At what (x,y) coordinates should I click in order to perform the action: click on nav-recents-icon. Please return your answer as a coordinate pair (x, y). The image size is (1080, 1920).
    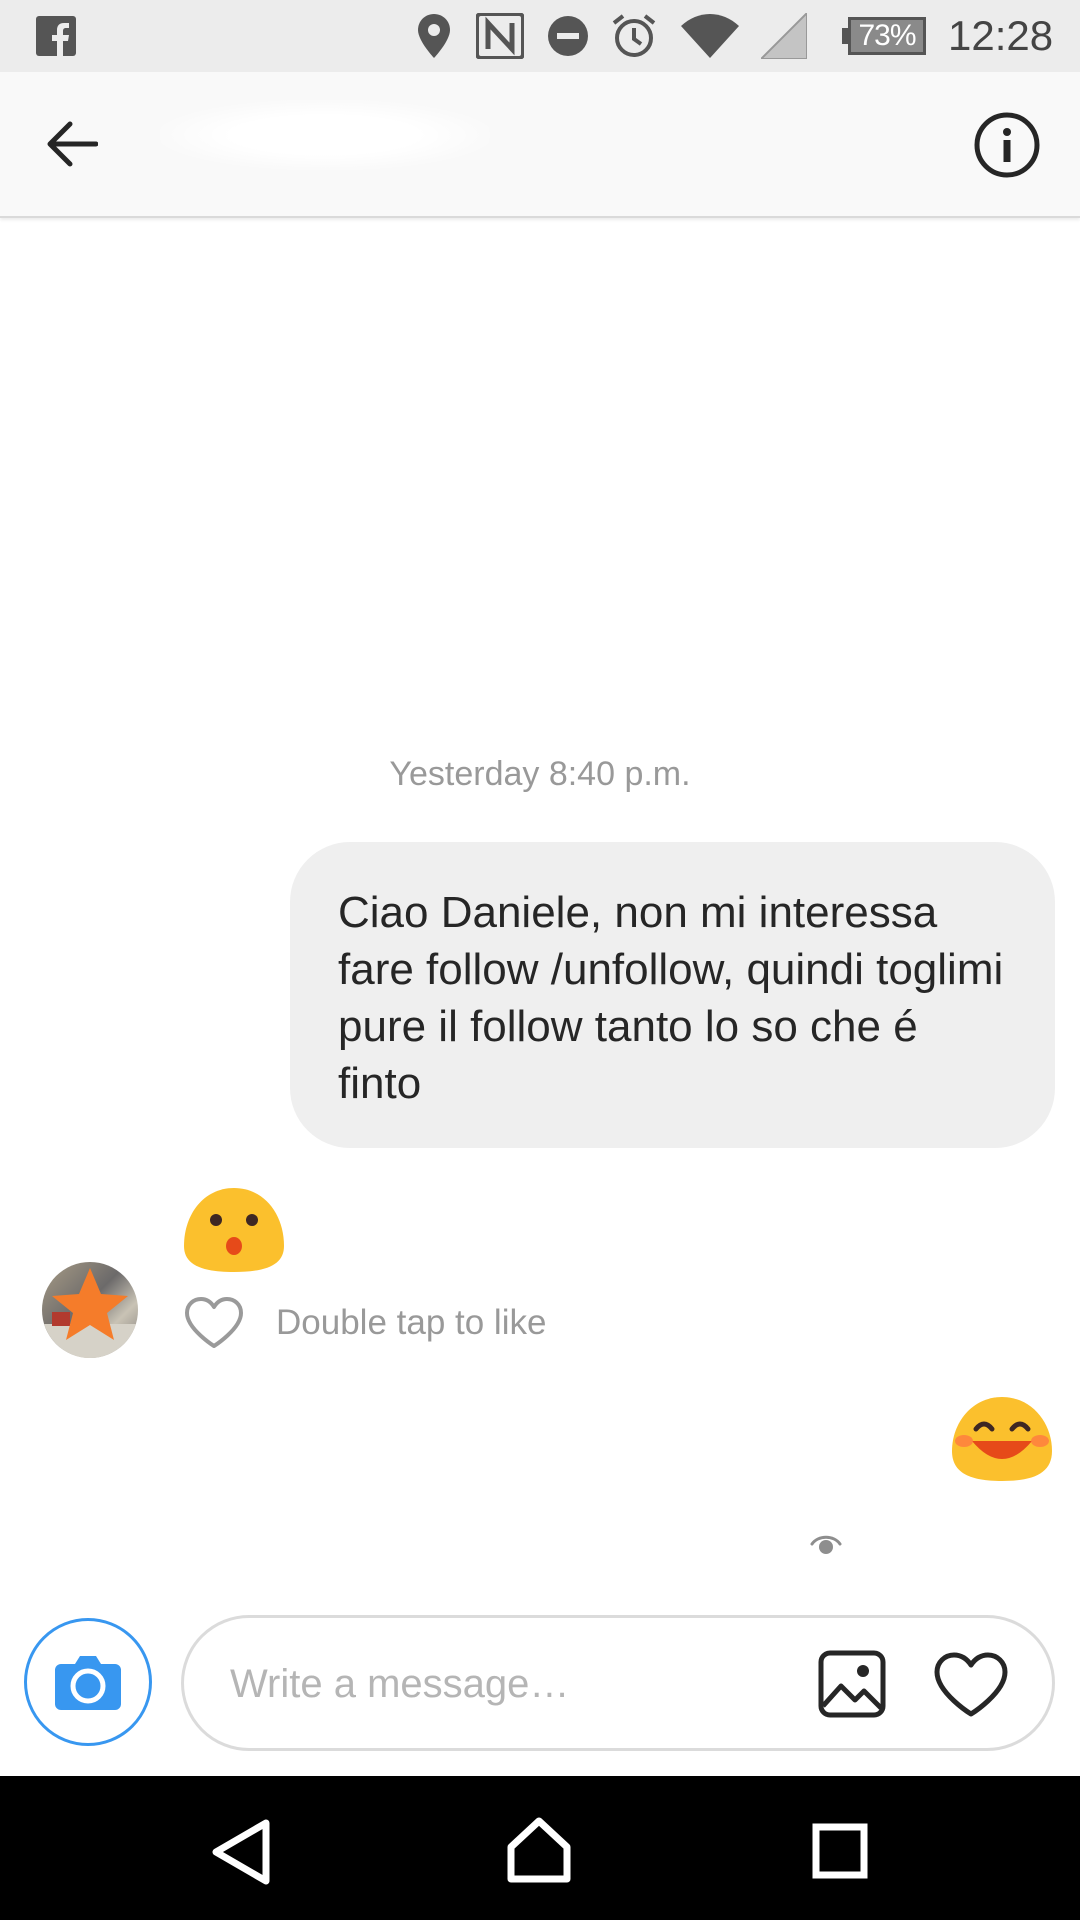
    Looking at the image, I should click on (840, 1851).